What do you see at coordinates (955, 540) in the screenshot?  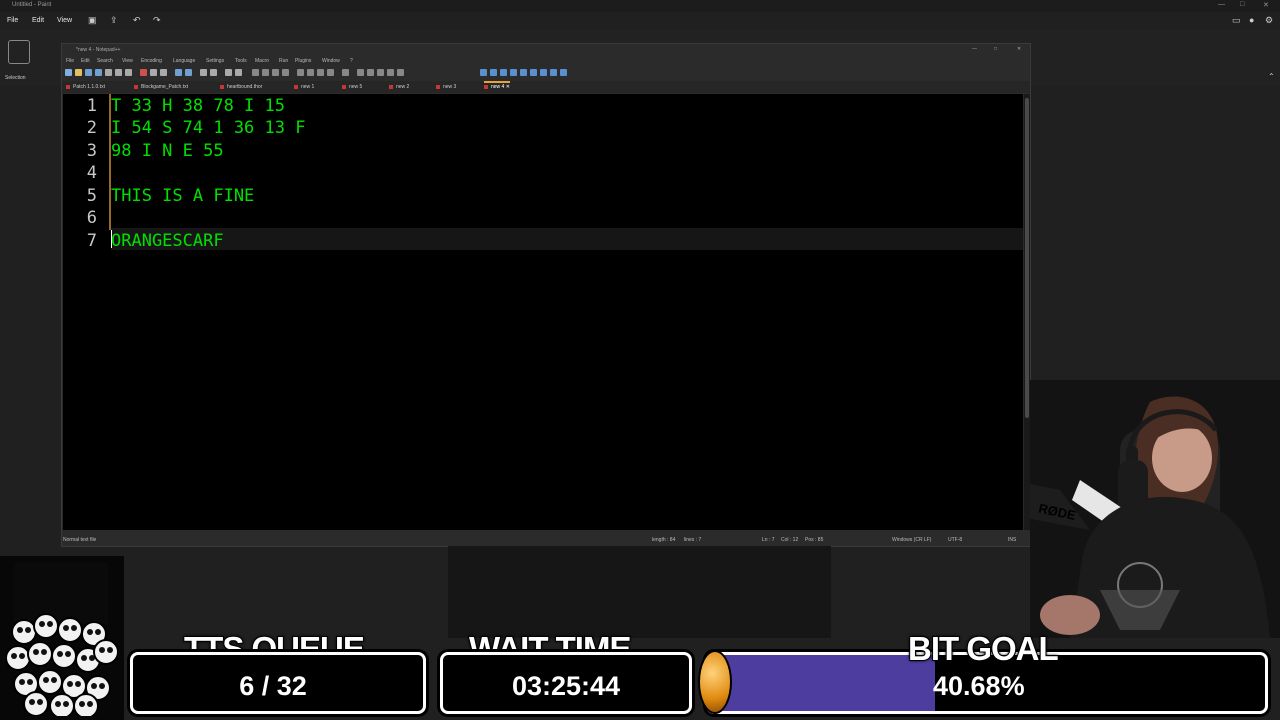 I see `status-encoding: UTF-8` at bounding box center [955, 540].